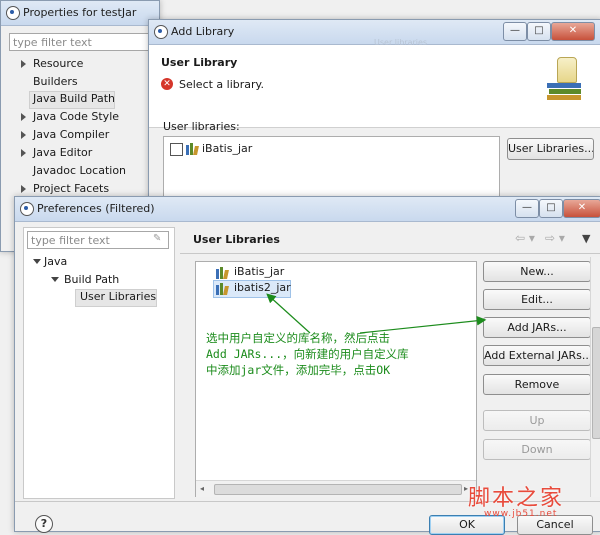 This screenshot has height=535, width=600. I want to click on tree-item-java-build-path: Java Build Path, so click(74, 98).